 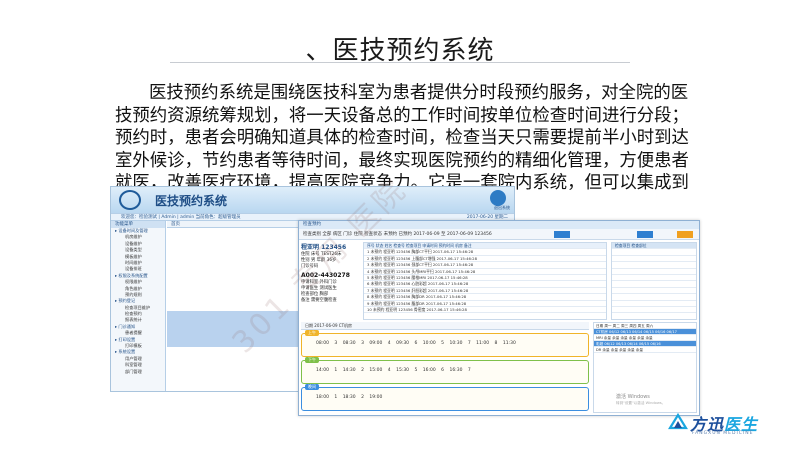 What do you see at coordinates (641, 403) in the screenshot?
I see `activation-notice-sub: 转到"设置"以激活 Windows。` at bounding box center [641, 403].